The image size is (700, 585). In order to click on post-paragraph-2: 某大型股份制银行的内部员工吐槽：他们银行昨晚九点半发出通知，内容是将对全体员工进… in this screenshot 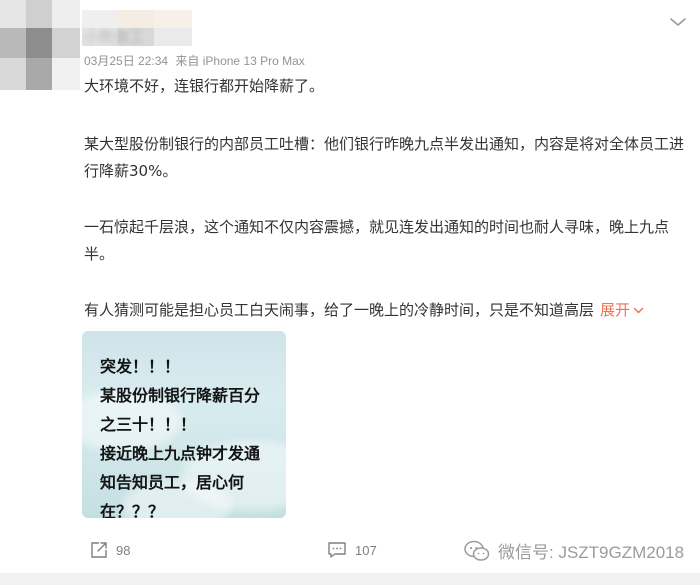, I will do `click(384, 157)`.